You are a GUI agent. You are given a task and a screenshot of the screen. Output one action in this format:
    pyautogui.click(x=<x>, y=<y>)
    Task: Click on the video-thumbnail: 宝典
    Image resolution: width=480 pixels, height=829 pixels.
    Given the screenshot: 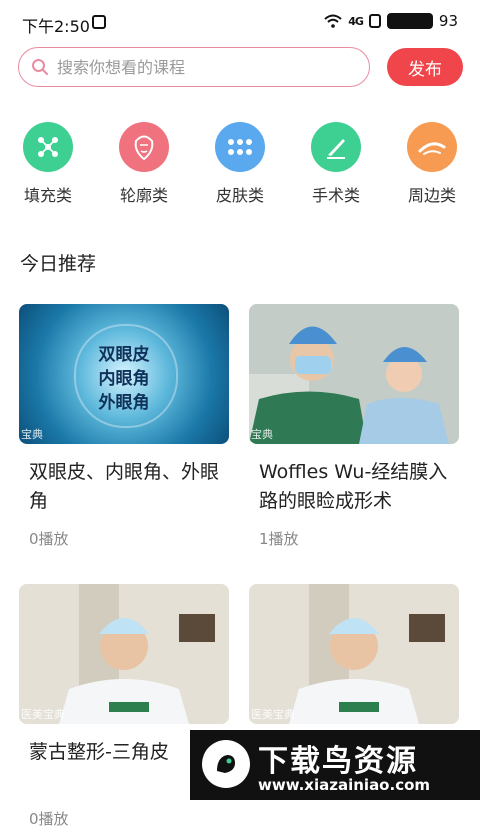 What is the action you would take?
    pyautogui.click(x=354, y=374)
    